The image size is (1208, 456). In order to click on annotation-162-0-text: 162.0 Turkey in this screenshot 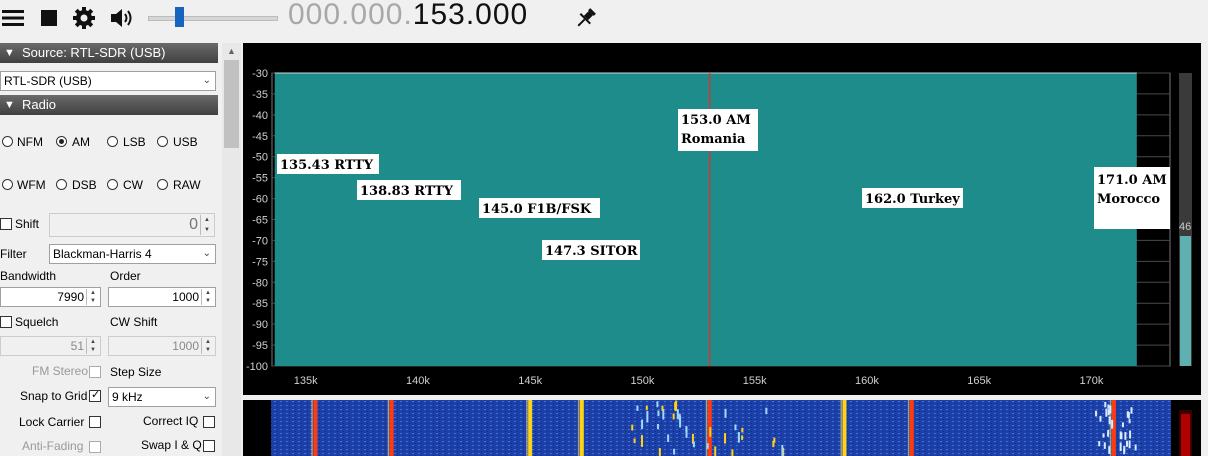, I will do `click(912, 199)`.